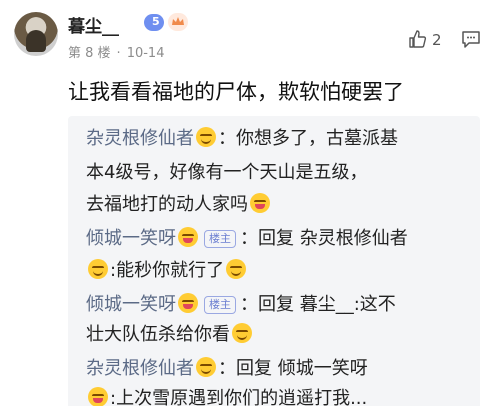 The width and height of the screenshot is (500, 406). Describe the element at coordinates (89, 53) in the screenshot. I see `floor-number: 第 8 楼` at that location.